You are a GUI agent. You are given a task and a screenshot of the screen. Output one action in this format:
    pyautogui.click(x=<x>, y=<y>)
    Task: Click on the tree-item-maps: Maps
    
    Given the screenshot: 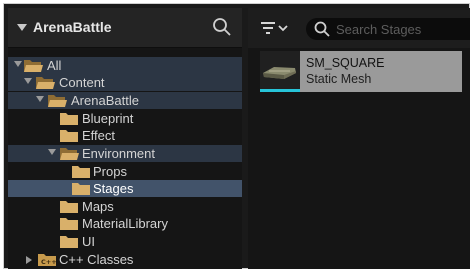 What is the action you would take?
    pyautogui.click(x=125, y=206)
    